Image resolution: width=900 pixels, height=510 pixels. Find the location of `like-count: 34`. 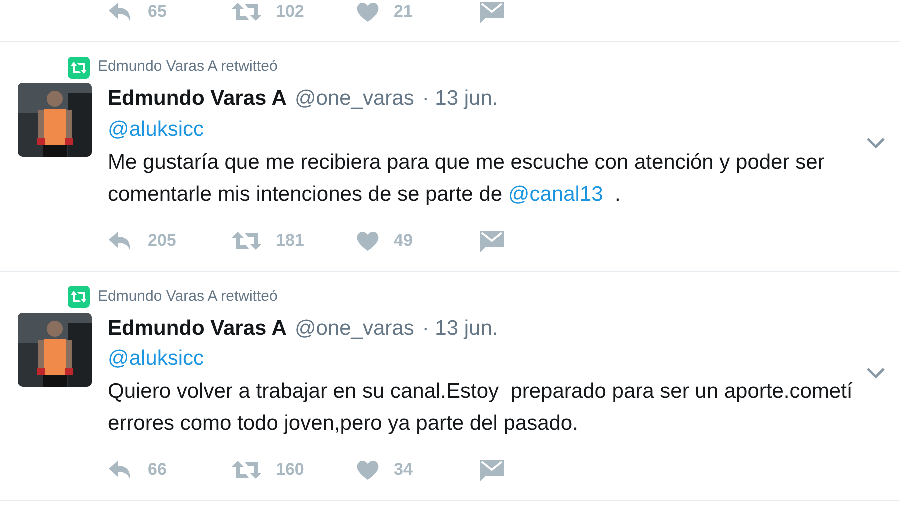

like-count: 34 is located at coordinates (403, 470).